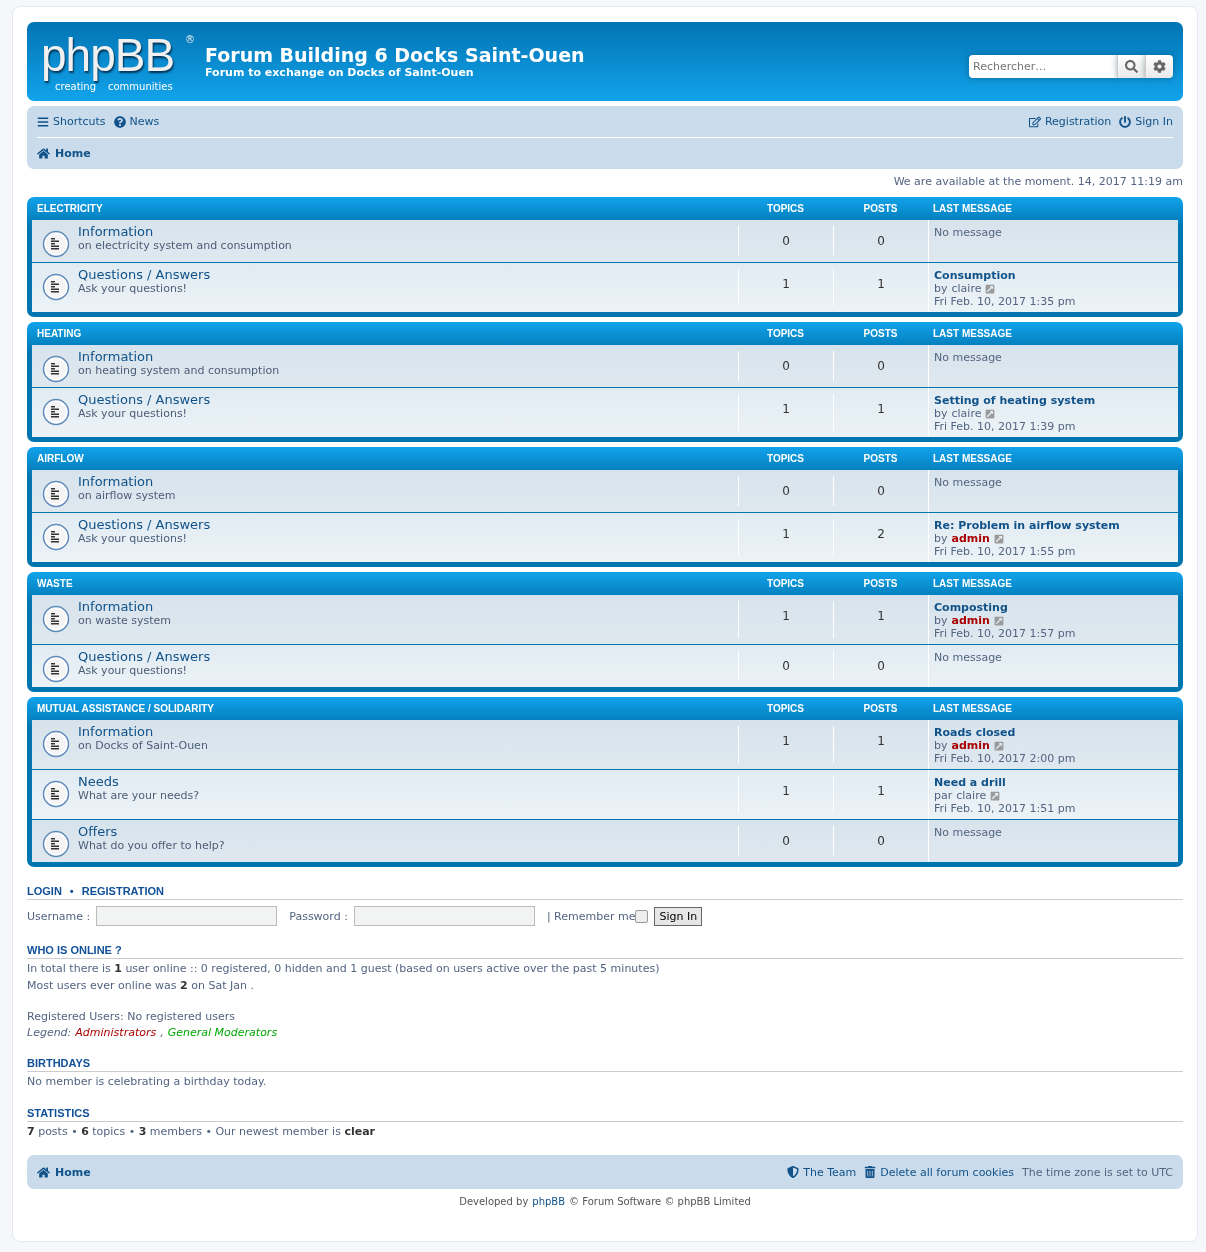  Describe the element at coordinates (1070, 121) in the screenshot. I see `nav-link: Registration` at that location.